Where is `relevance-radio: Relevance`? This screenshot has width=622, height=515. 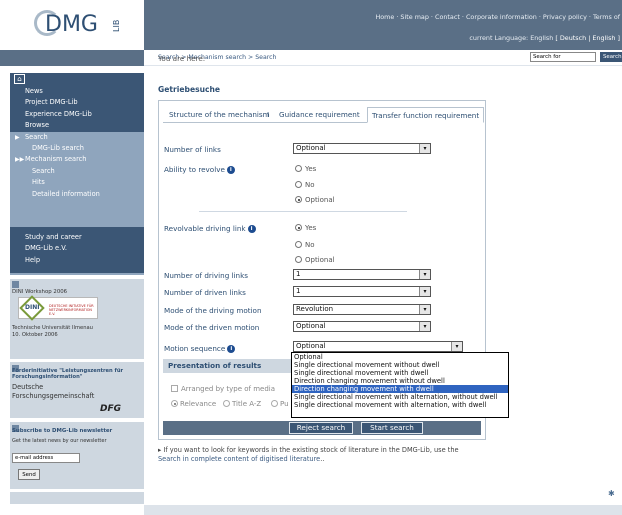
relevance-radio: Relevance is located at coordinates (193, 404).